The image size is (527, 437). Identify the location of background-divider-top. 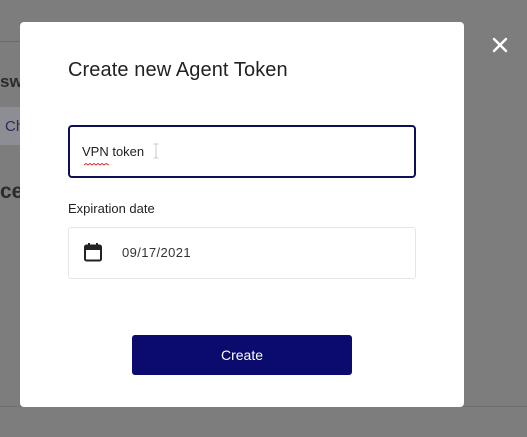
(10, 41).